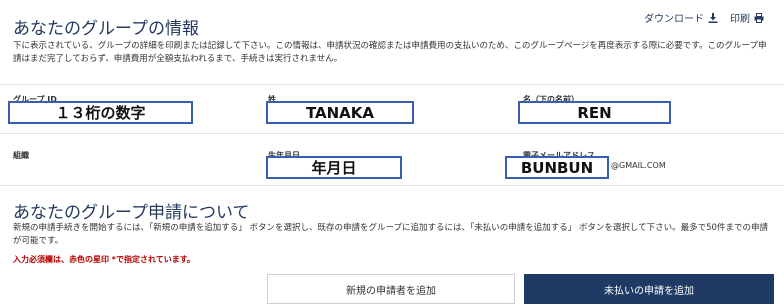 This screenshot has height=307, width=784. I want to click on surname-value: TANAKA, so click(340, 112).